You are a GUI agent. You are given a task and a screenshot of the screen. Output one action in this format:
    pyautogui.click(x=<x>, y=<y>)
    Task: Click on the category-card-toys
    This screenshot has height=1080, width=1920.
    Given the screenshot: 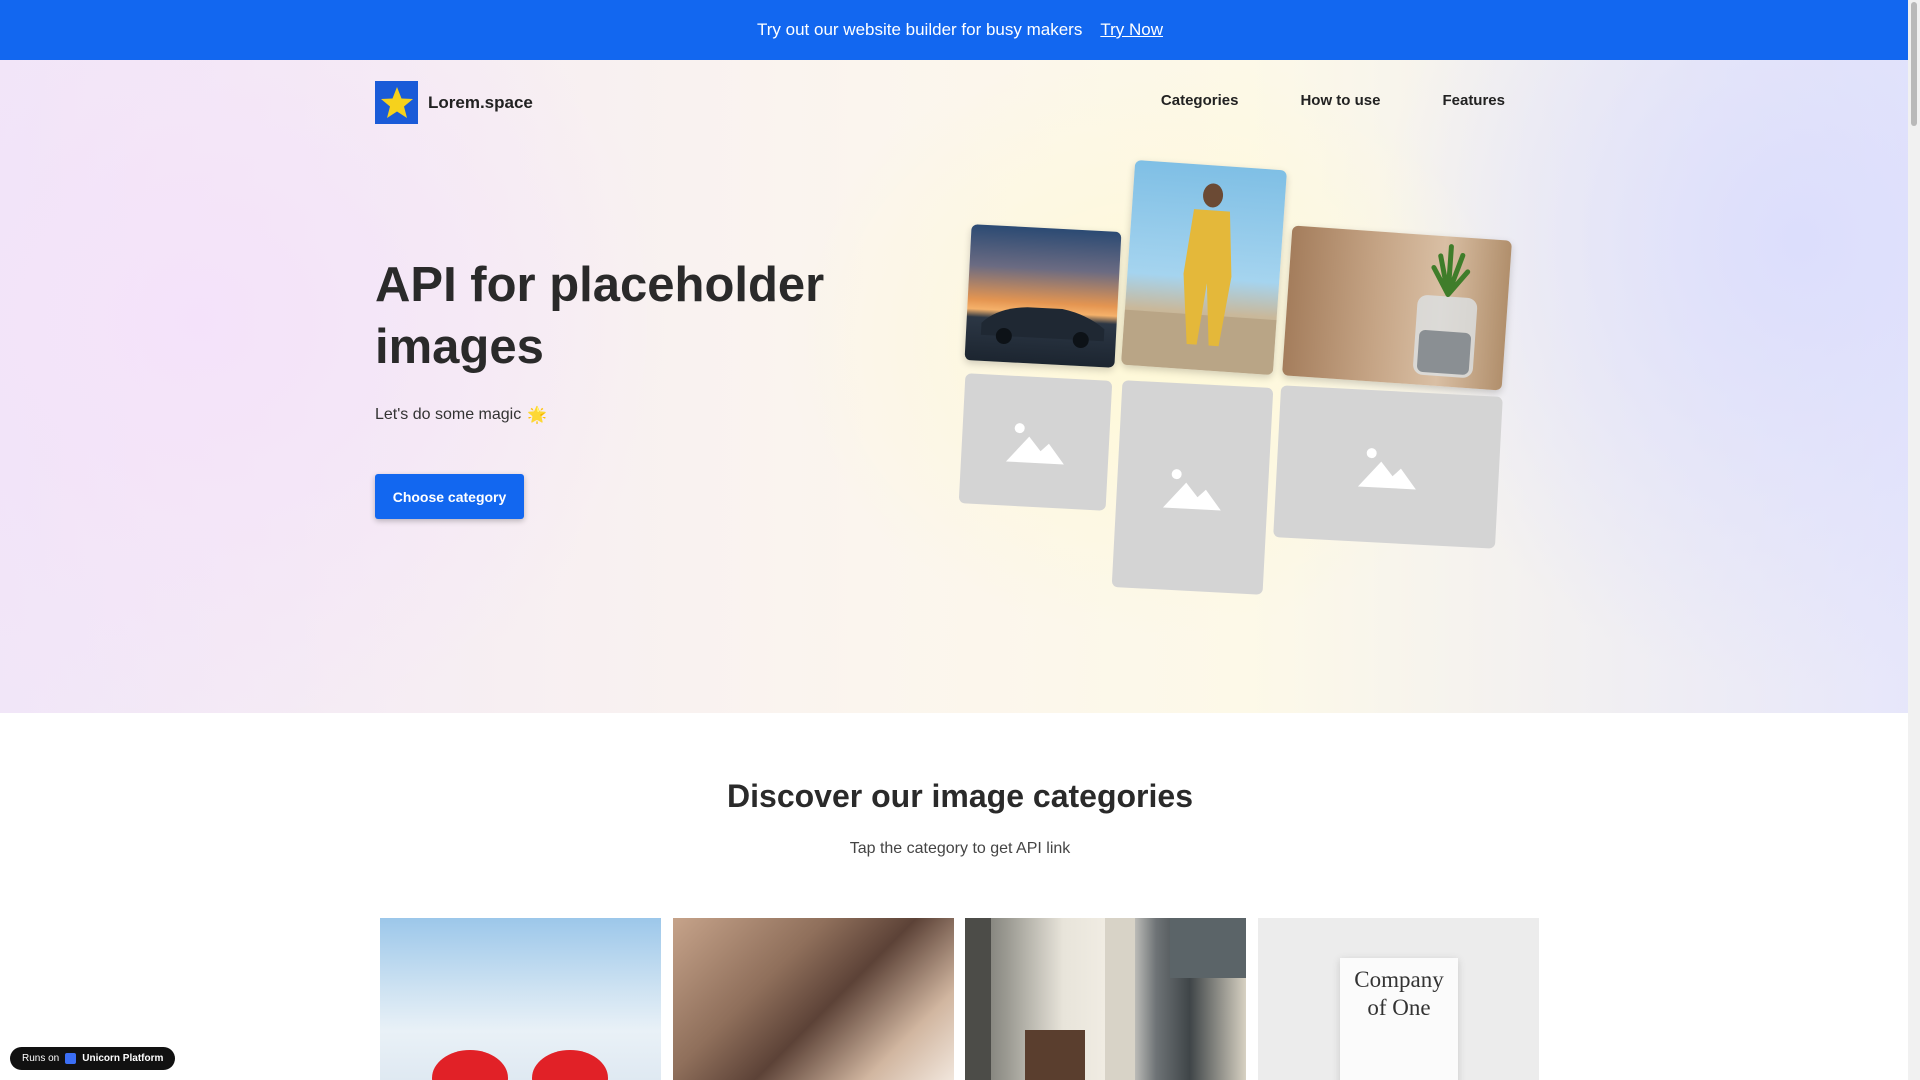 What is the action you would take?
    pyautogui.click(x=520, y=999)
    